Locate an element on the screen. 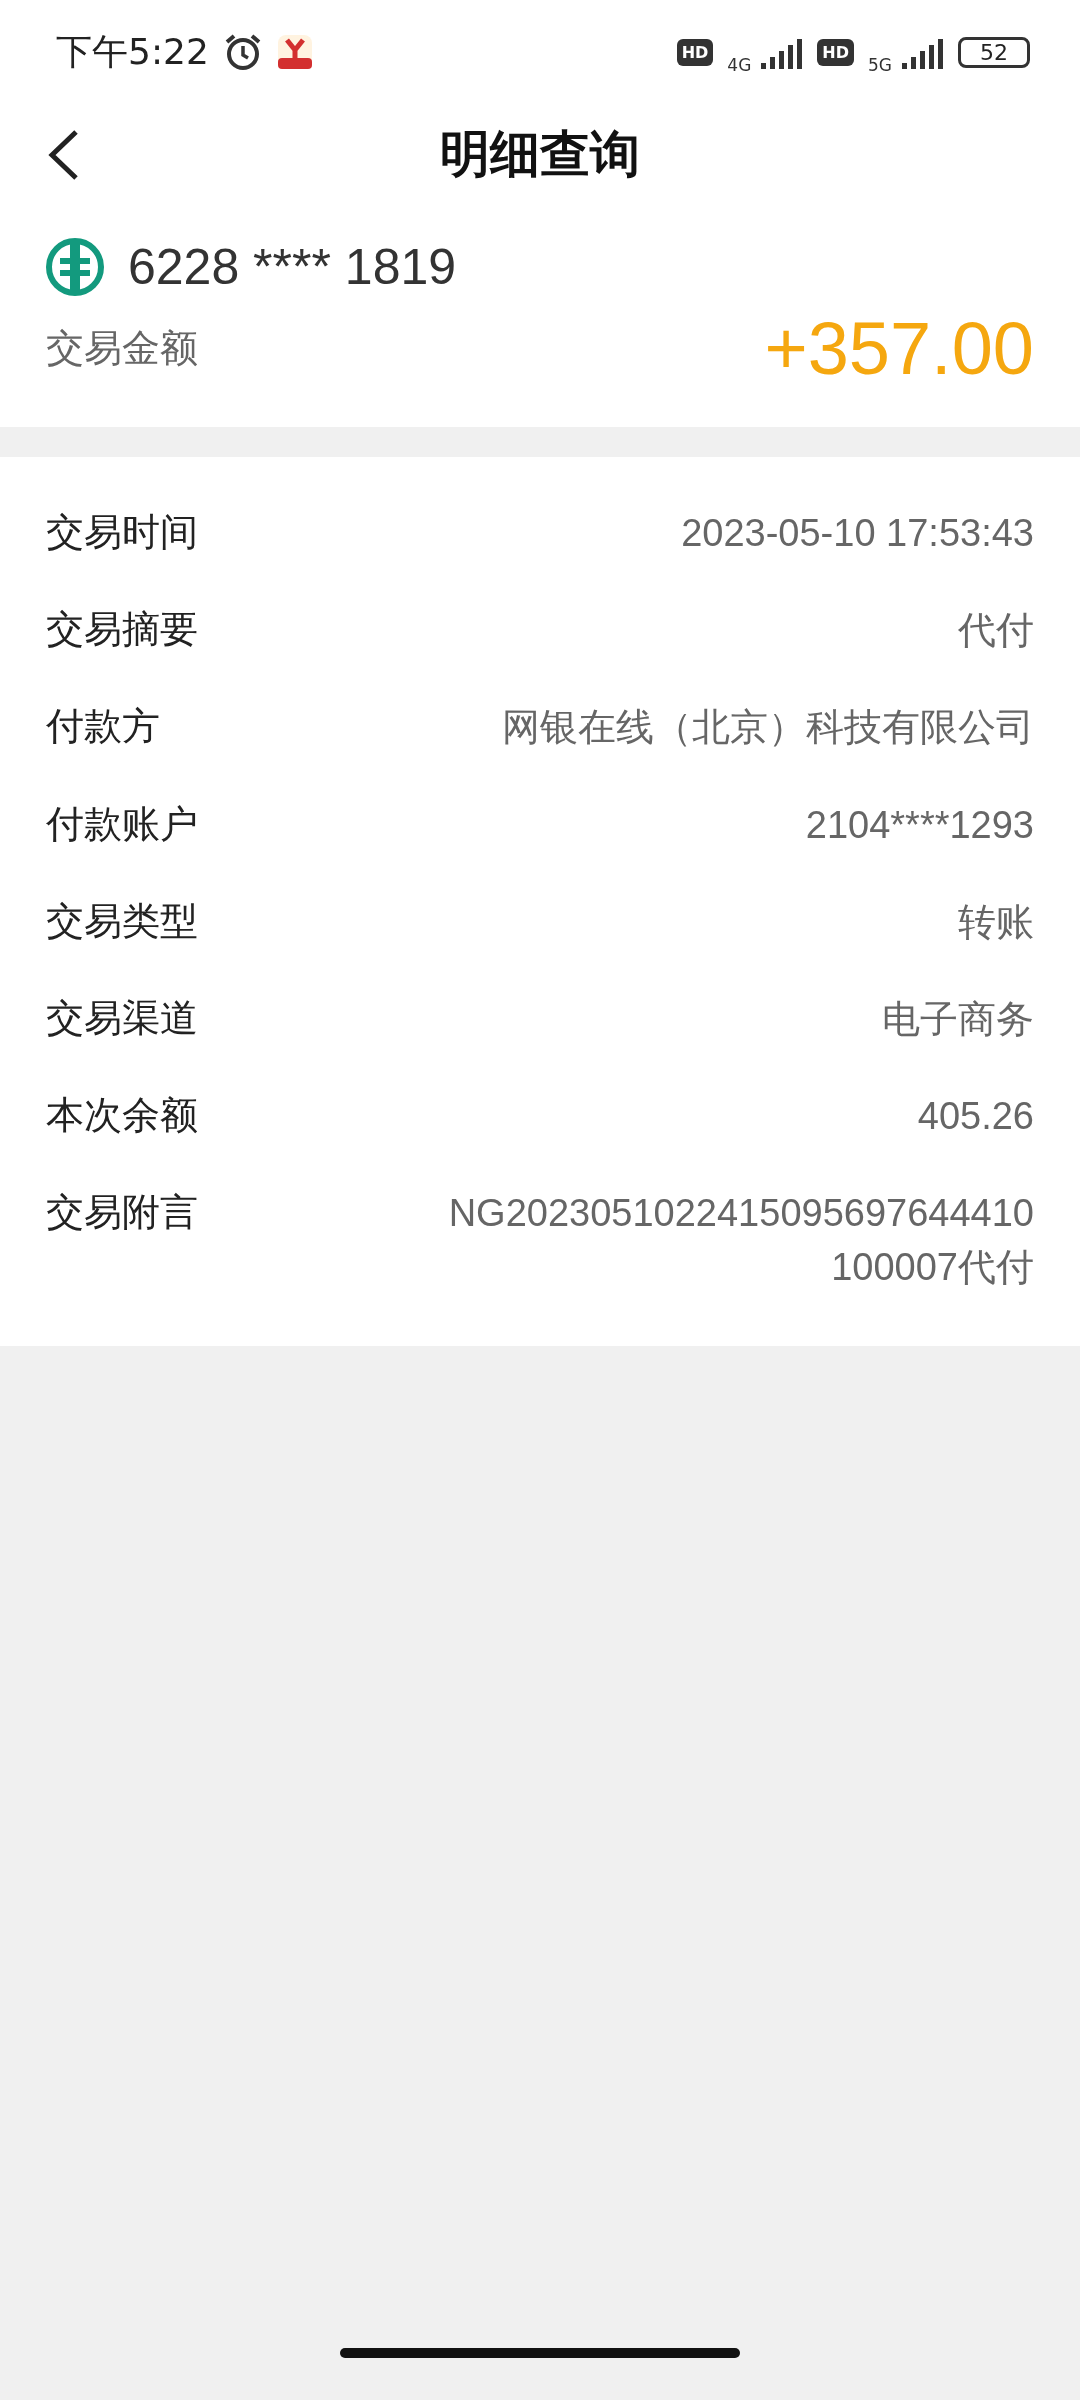 Image resolution: width=1080 pixels, height=2400 pixels. detail-label: 交易附言 is located at coordinates (122, 1213).